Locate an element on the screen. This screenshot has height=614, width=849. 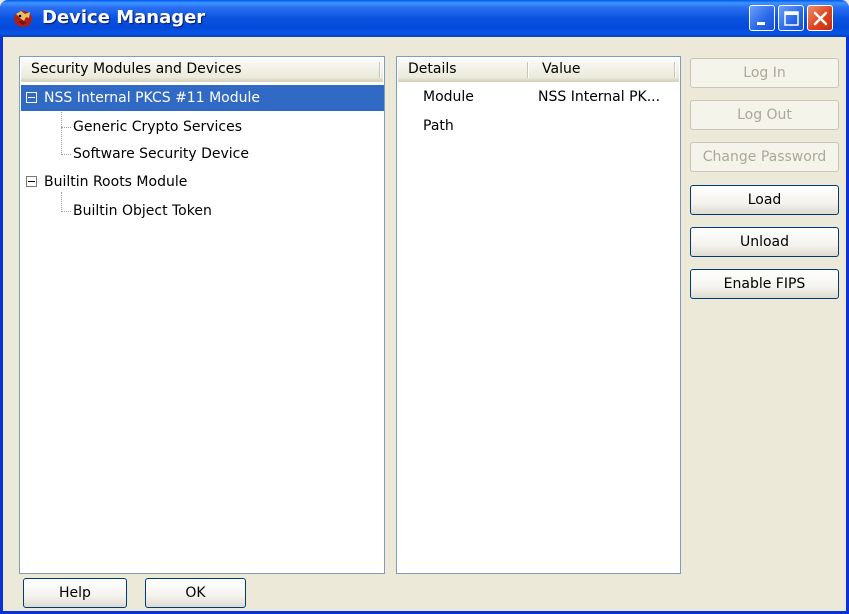
log-out-button: Log Out is located at coordinates (764, 115).